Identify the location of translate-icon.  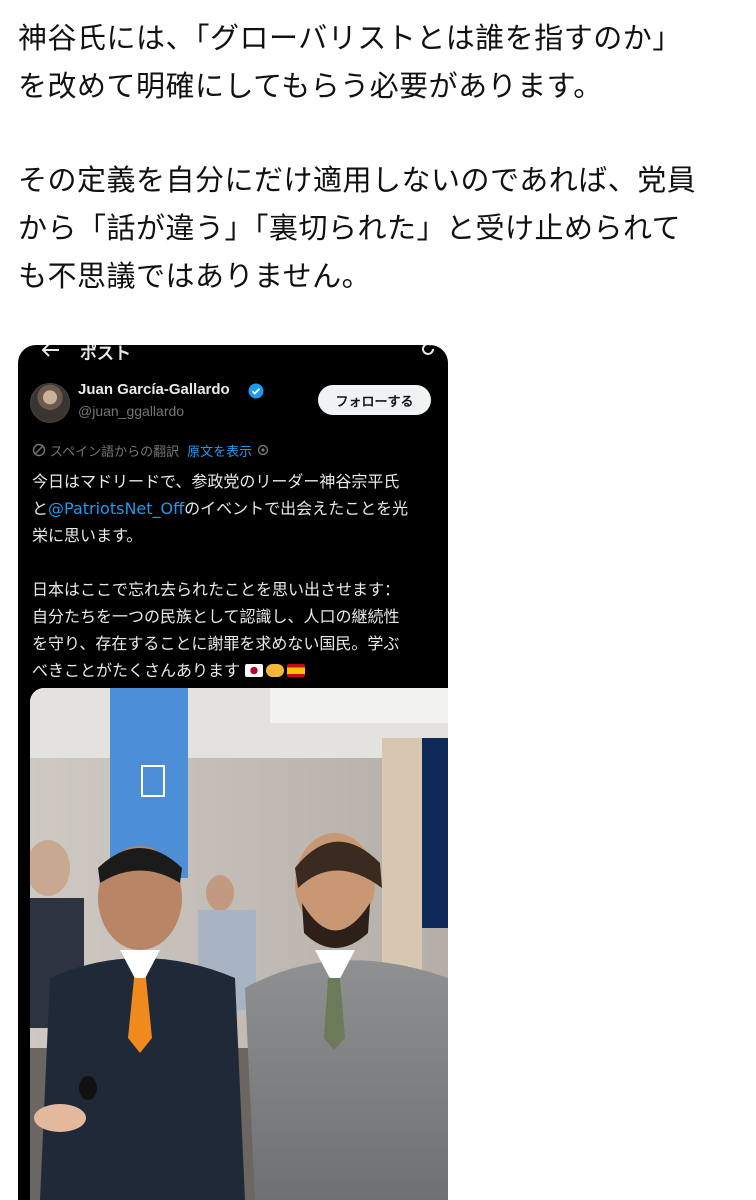
(39, 450).